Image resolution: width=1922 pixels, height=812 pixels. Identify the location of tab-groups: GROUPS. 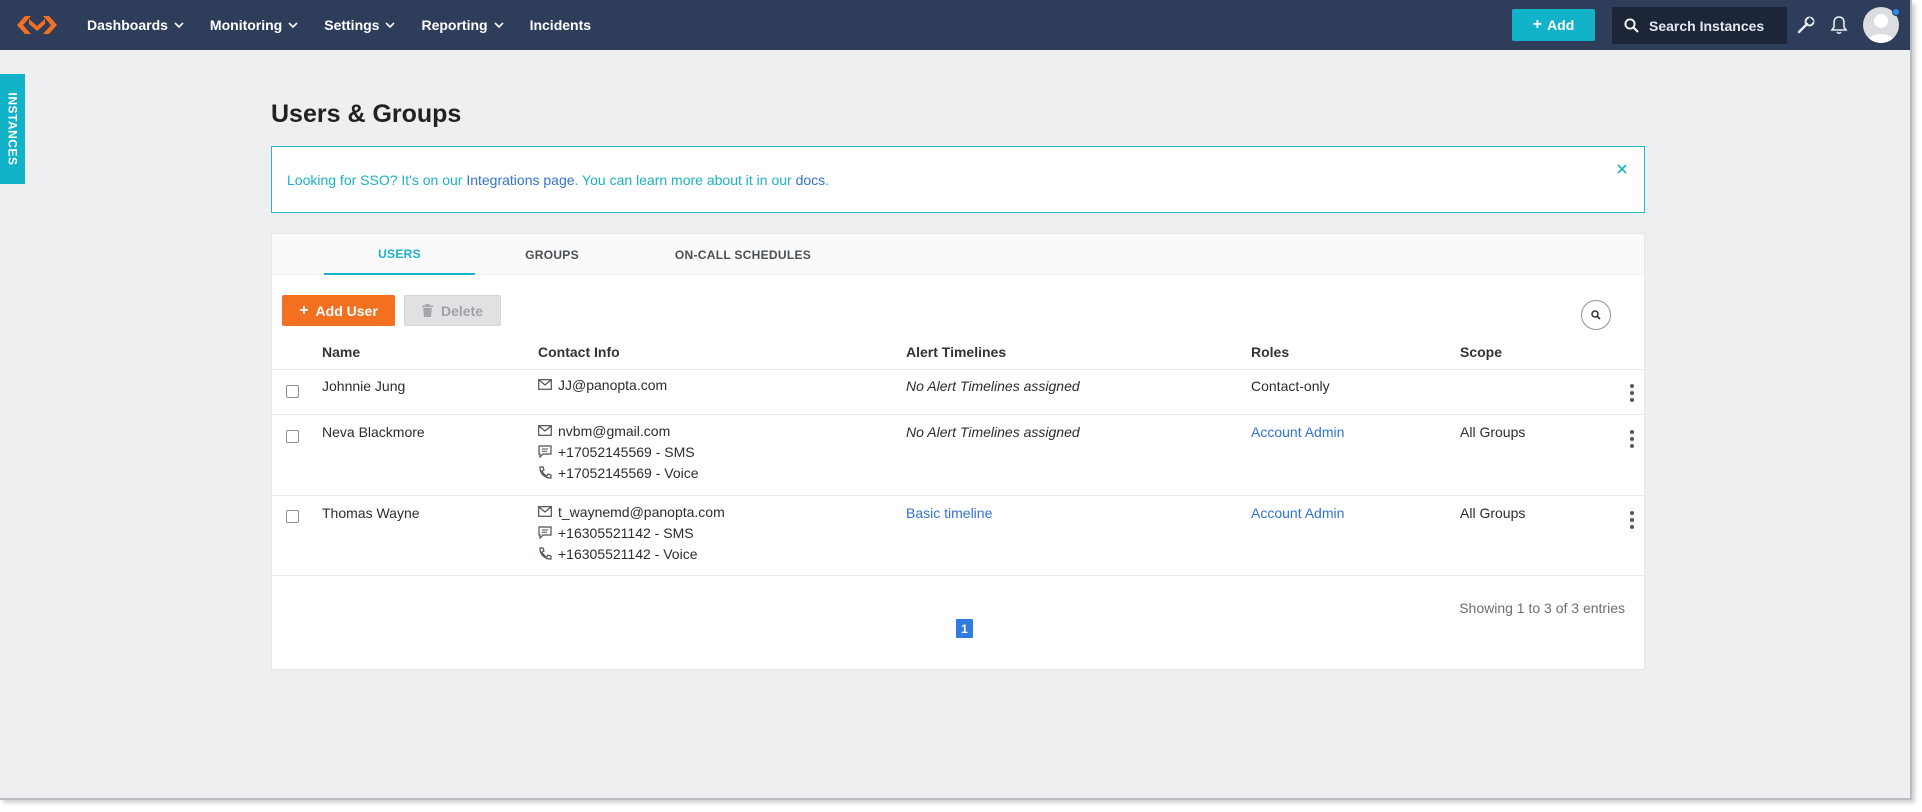
(552, 254).